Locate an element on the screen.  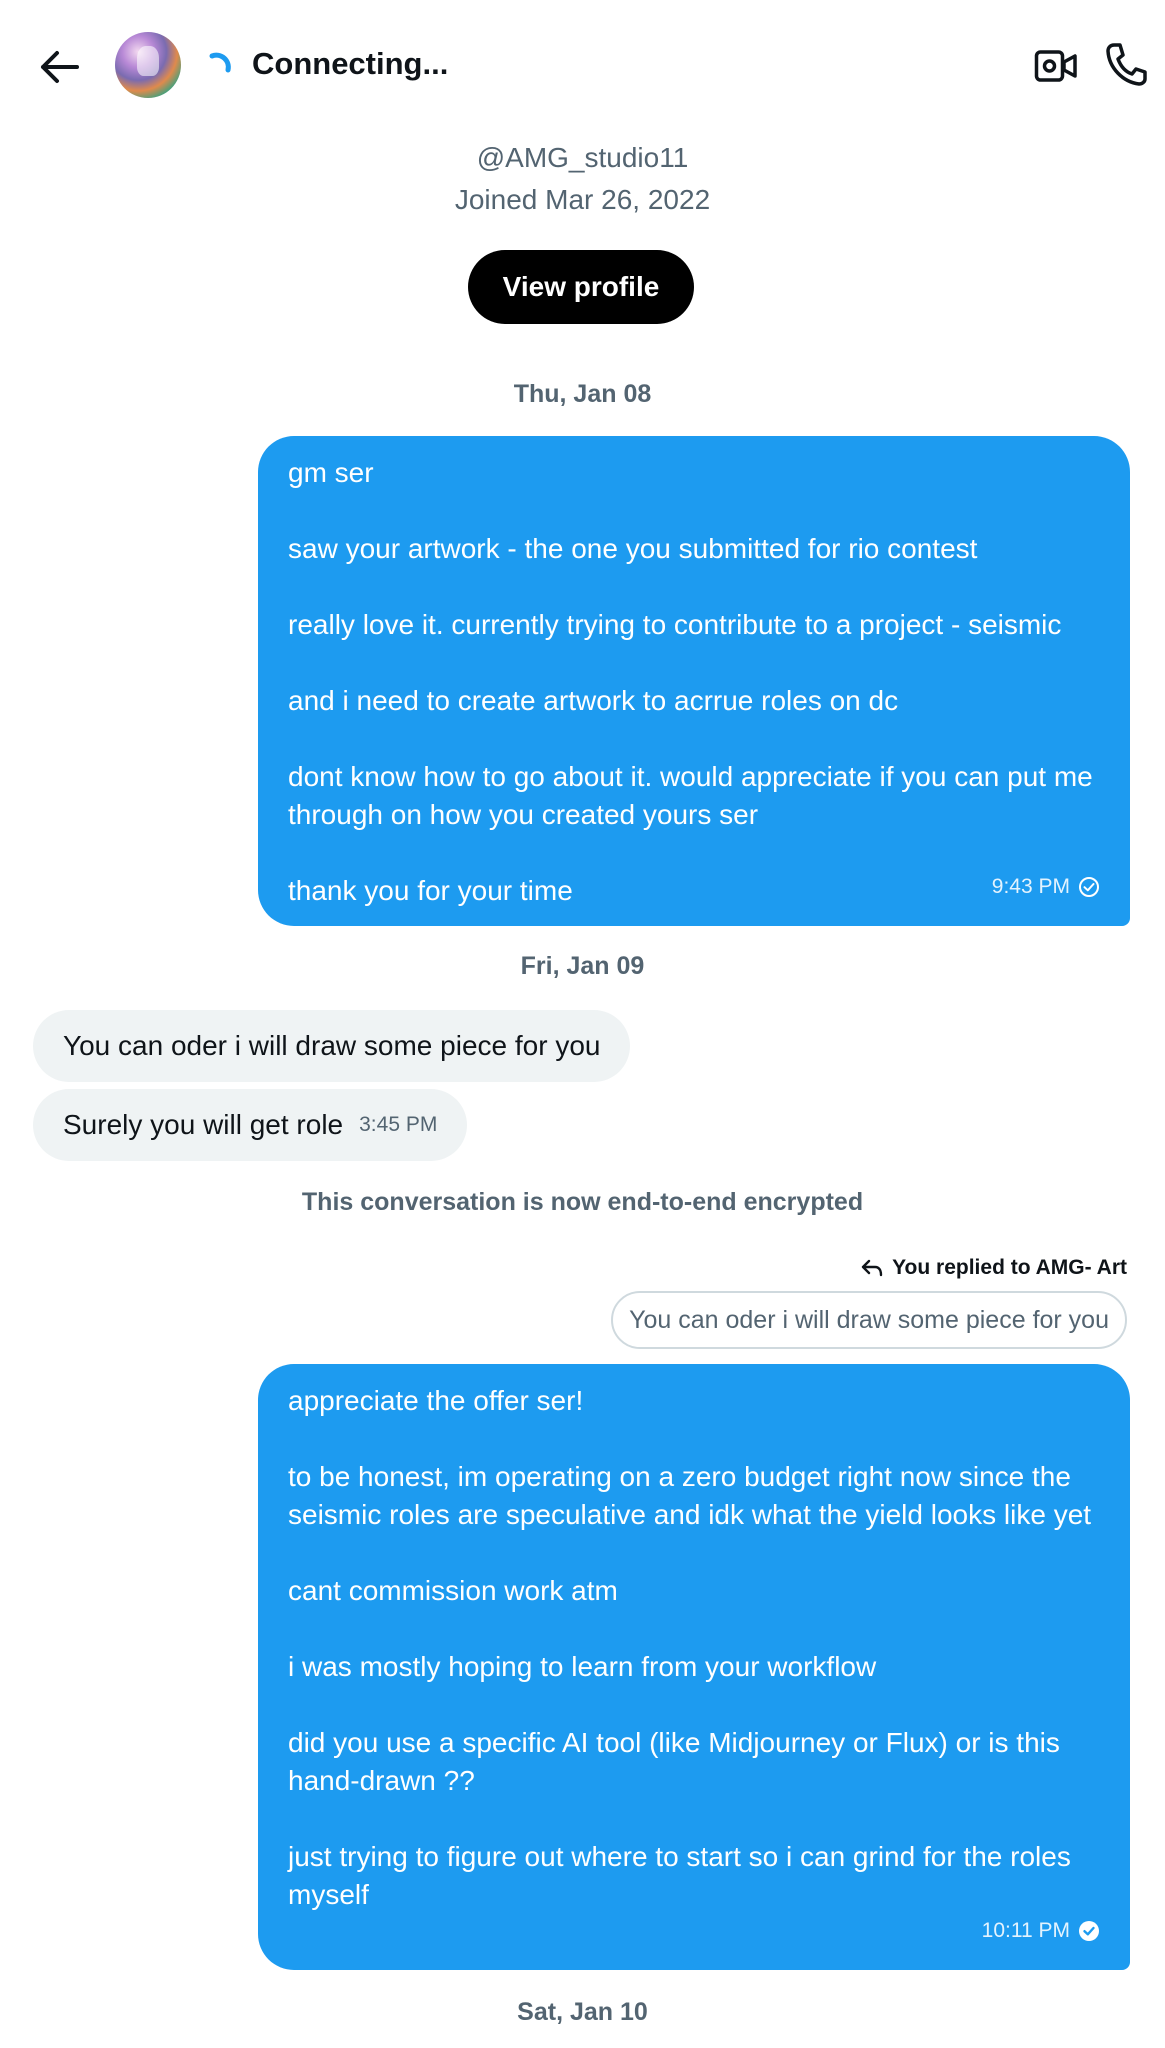
phone-icon is located at coordinates (1126, 64).